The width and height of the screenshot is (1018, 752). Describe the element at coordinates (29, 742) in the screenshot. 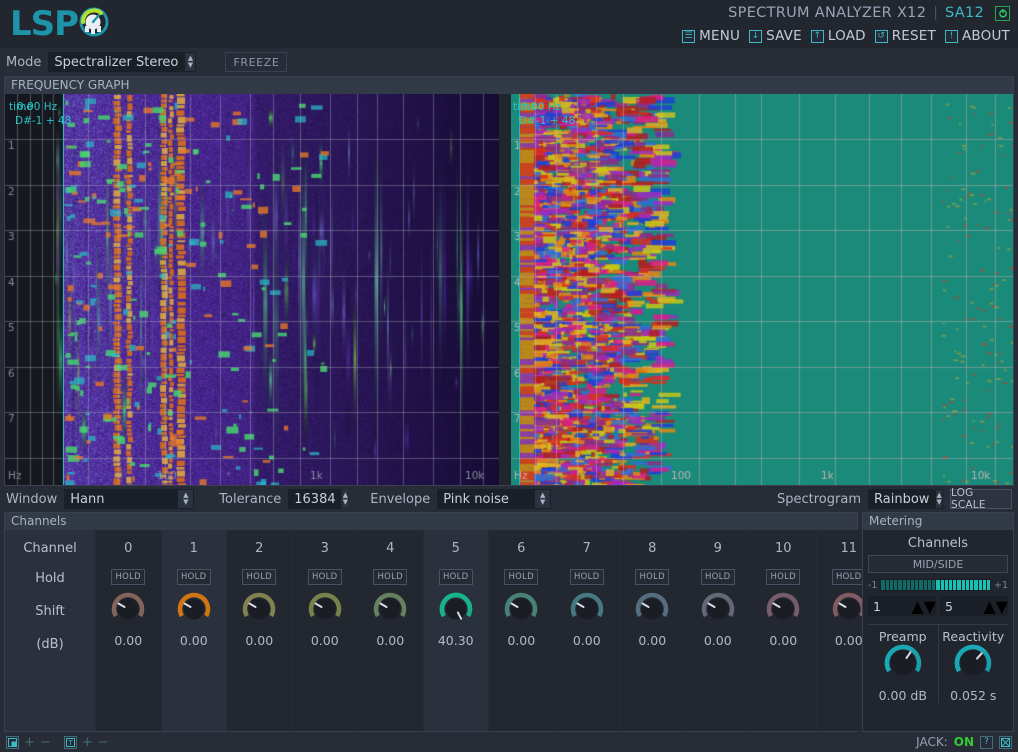

I see `window-scale-increase: +` at that location.